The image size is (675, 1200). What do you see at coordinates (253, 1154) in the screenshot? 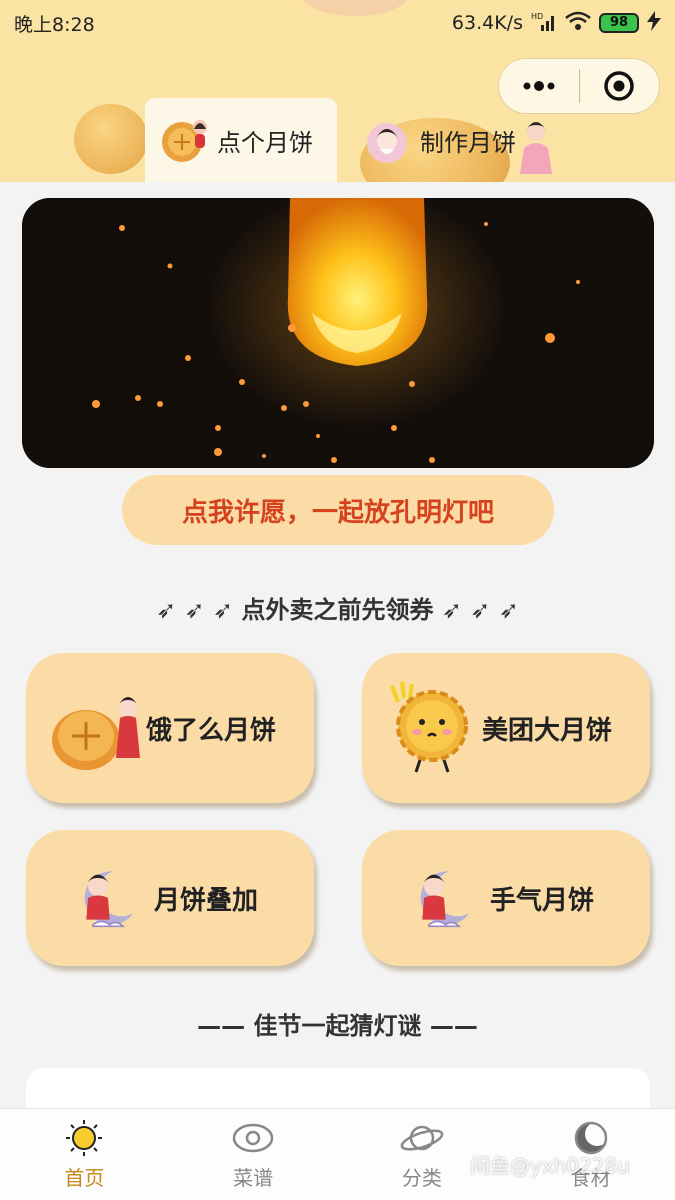
I see `nav-item-recipes: 菜谱` at bounding box center [253, 1154].